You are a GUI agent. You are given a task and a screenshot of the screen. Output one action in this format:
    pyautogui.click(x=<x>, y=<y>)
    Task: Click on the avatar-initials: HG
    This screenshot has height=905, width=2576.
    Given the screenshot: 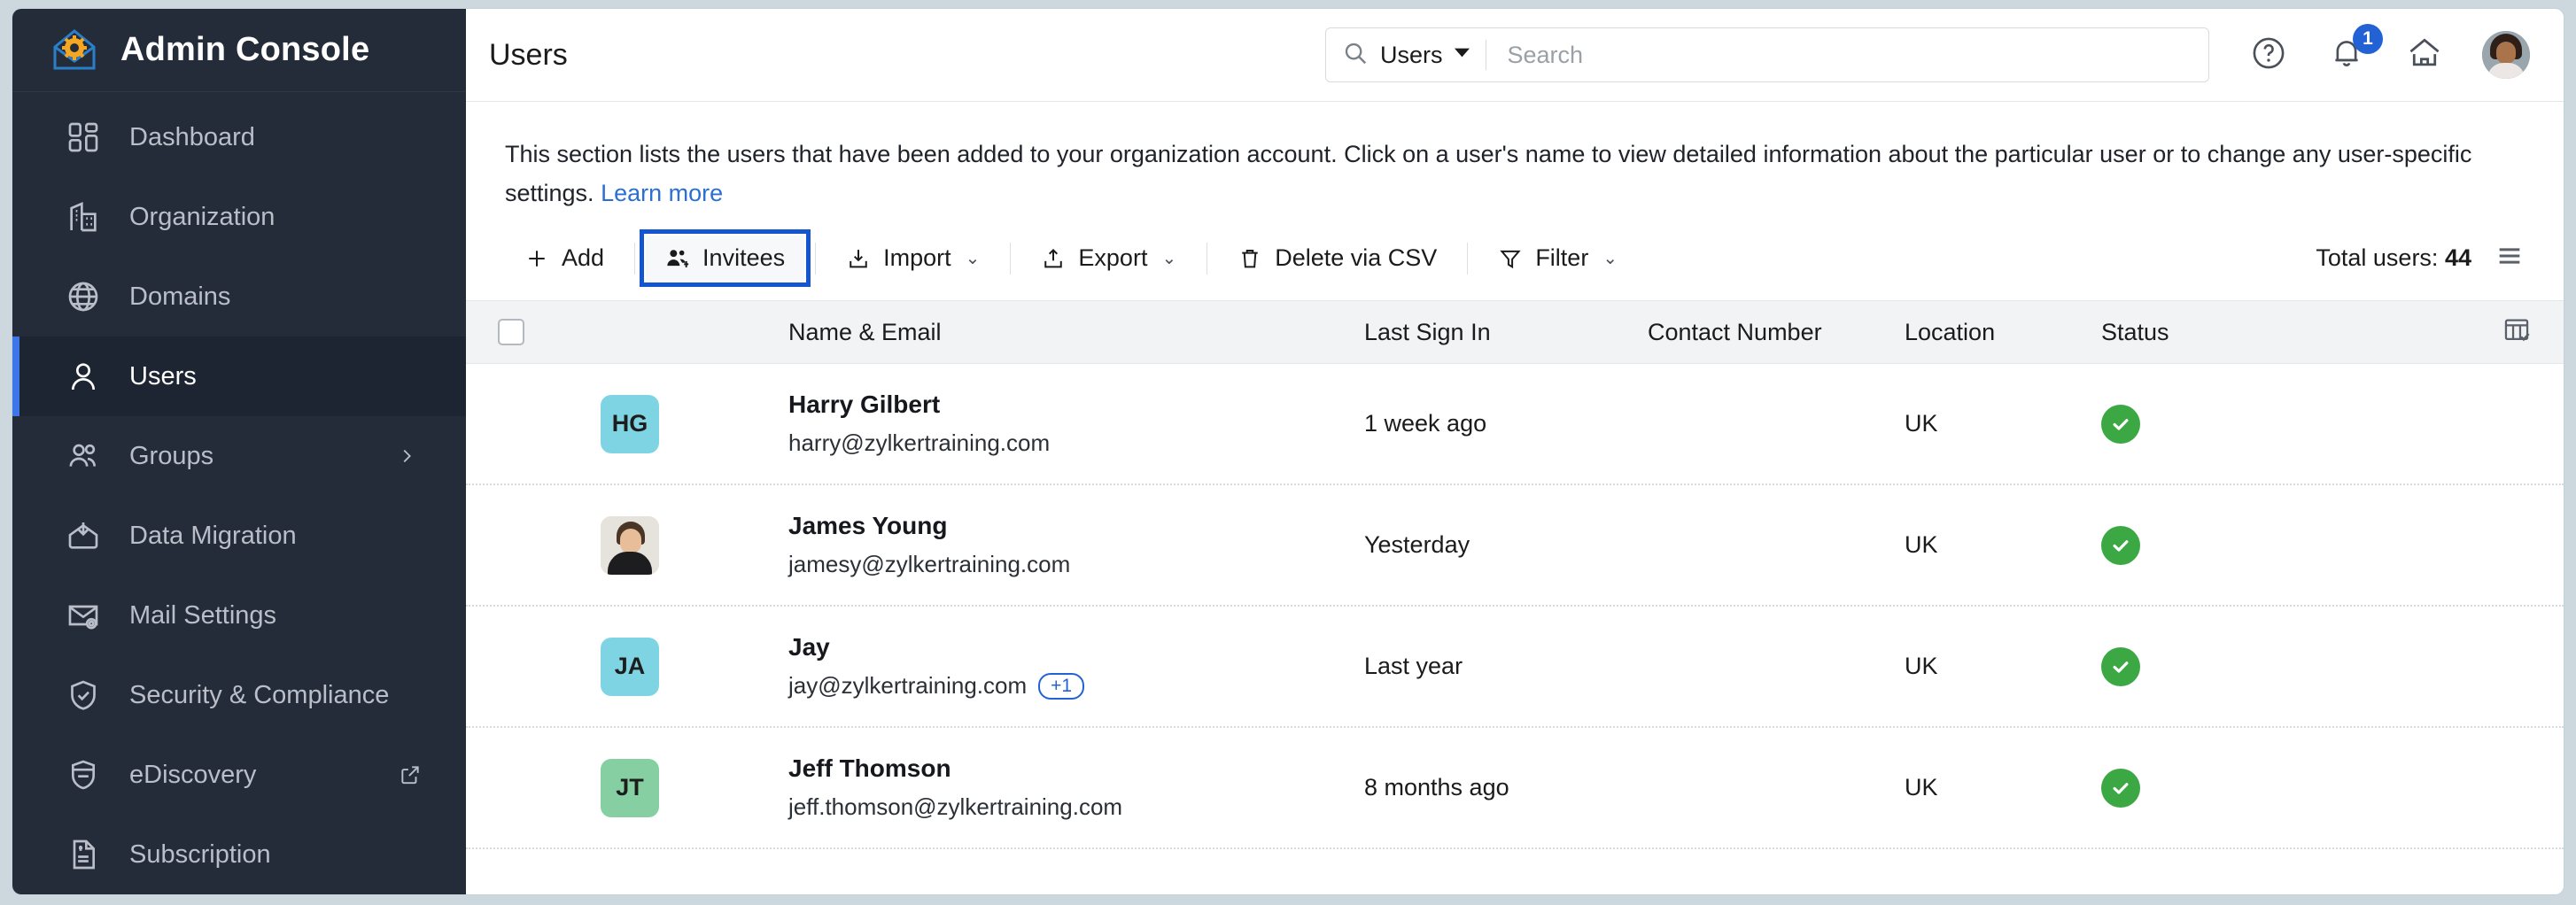 What is the action you would take?
    pyautogui.click(x=629, y=424)
    